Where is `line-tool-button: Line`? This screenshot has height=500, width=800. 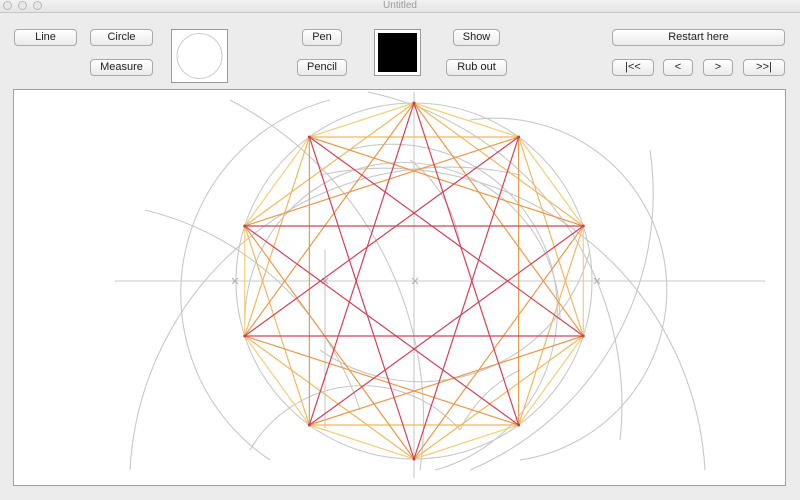 line-tool-button: Line is located at coordinates (45, 37).